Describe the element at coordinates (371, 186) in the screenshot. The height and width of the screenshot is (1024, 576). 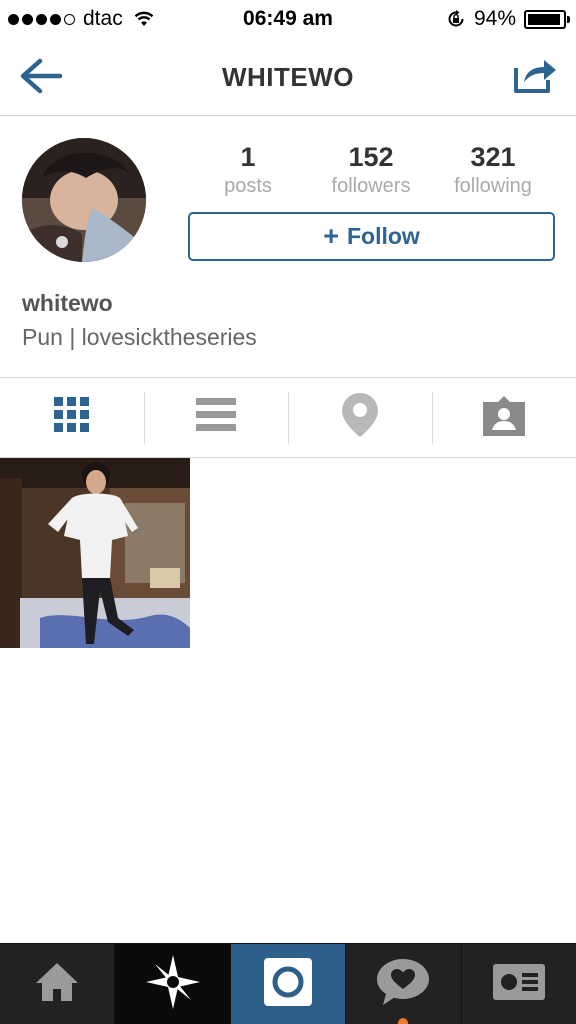
I see `followers-label: followers` at that location.